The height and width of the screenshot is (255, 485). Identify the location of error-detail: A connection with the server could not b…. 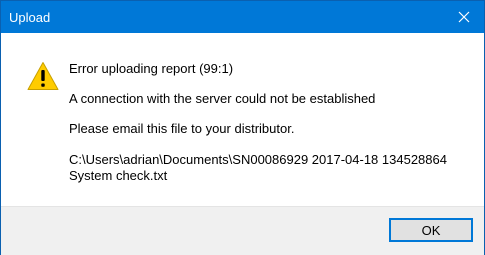
(222, 98).